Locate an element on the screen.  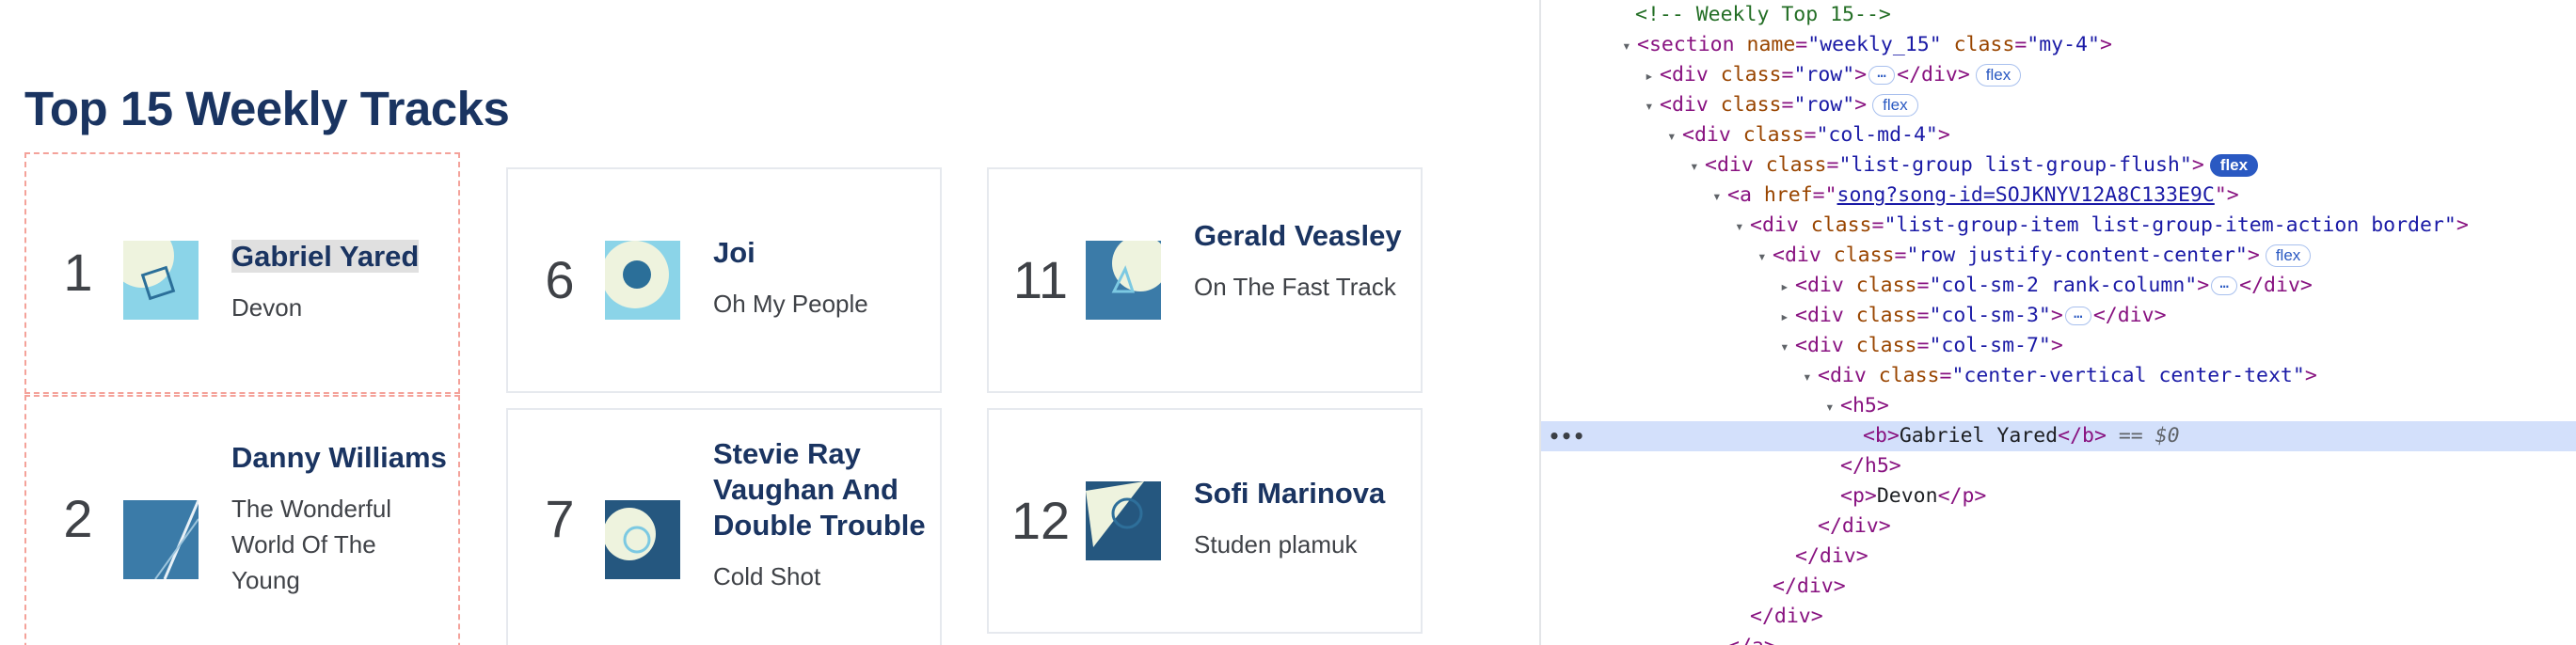
dom-node-div-col-sm-7: ▾ <div class="col-sm-7"> is located at coordinates (2058, 346).